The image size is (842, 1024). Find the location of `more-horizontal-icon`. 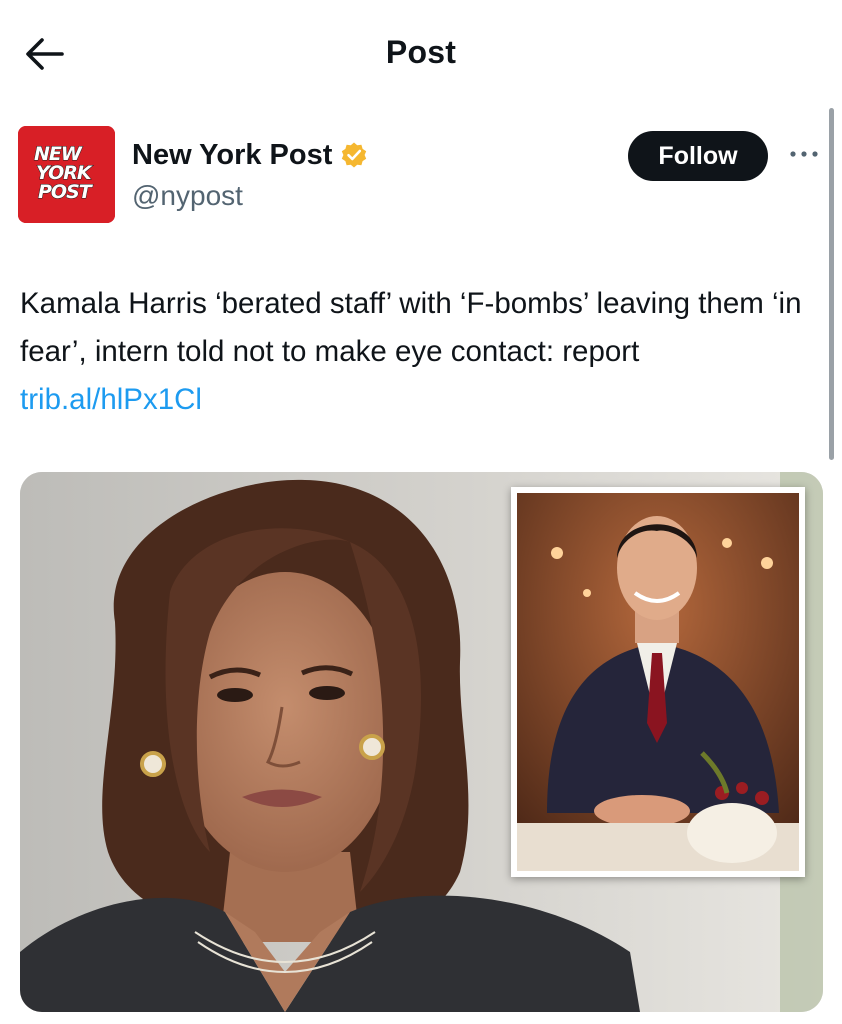

more-horizontal-icon is located at coordinates (804, 154).